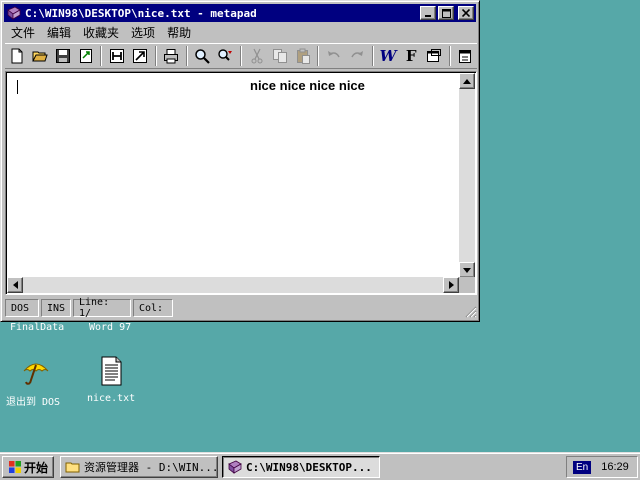 The height and width of the screenshot is (480, 640). I want to click on properties-icon, so click(465, 56).